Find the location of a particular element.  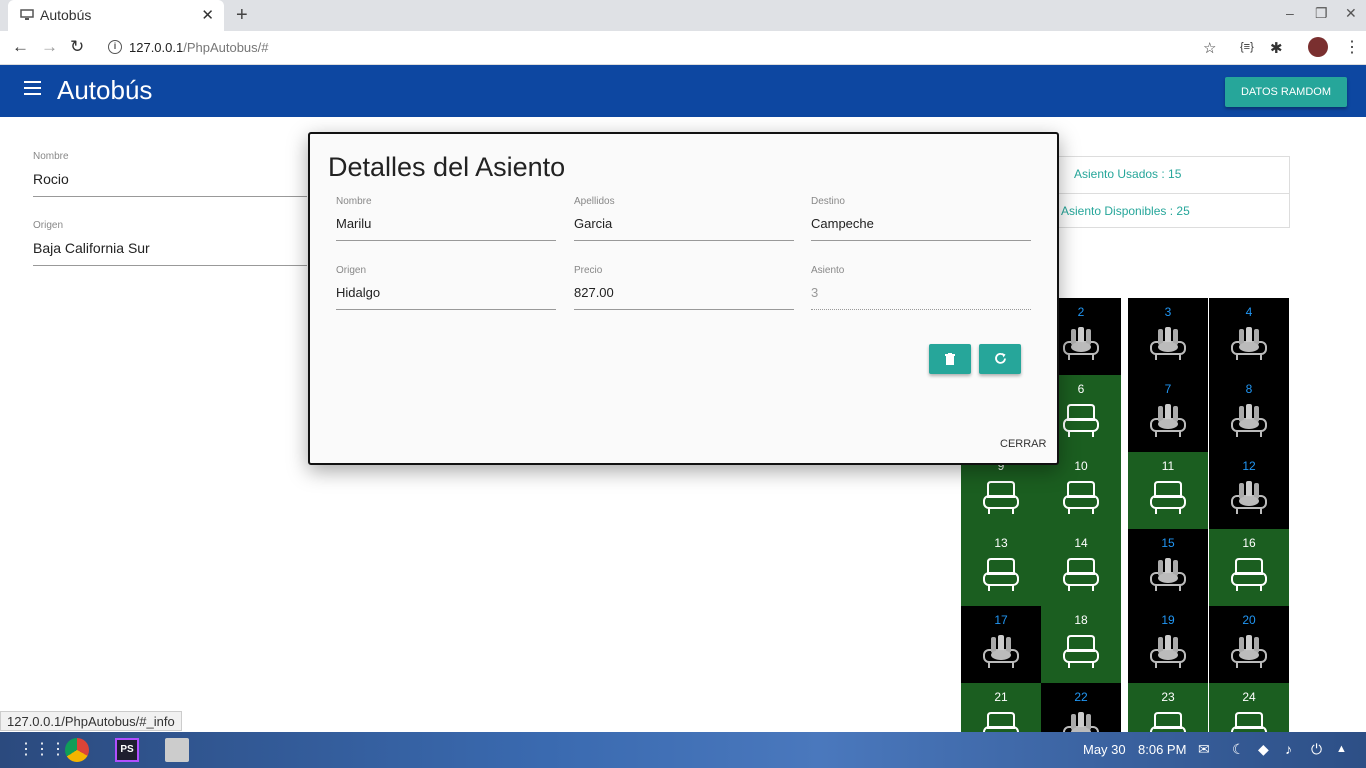

kebab-menu-icon: ⋮ is located at coordinates (1352, 47).